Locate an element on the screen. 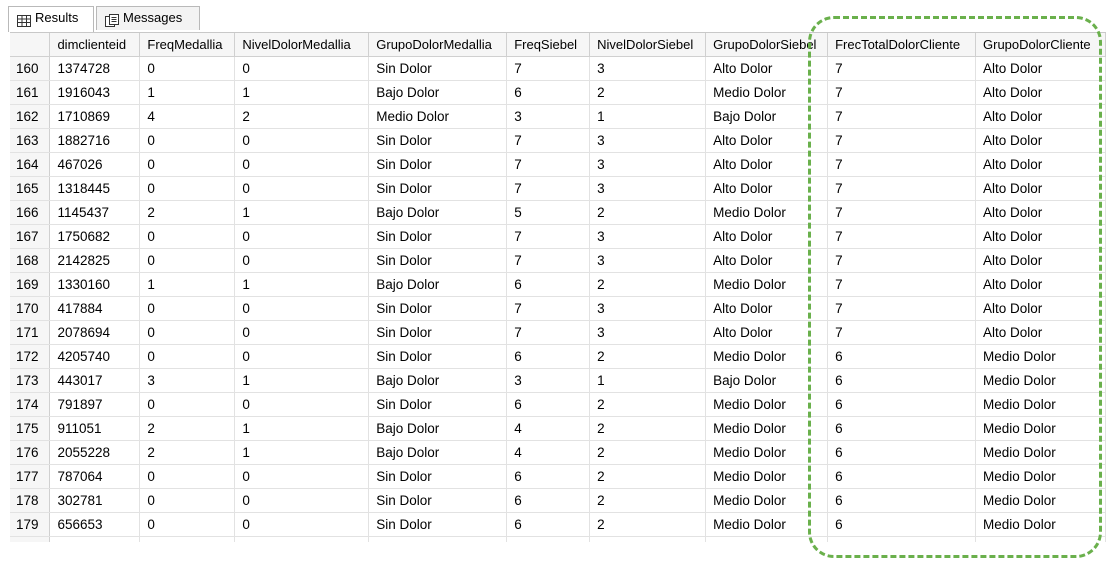 The width and height of the screenshot is (1110, 573). table-cell: 1318445 is located at coordinates (95, 188).